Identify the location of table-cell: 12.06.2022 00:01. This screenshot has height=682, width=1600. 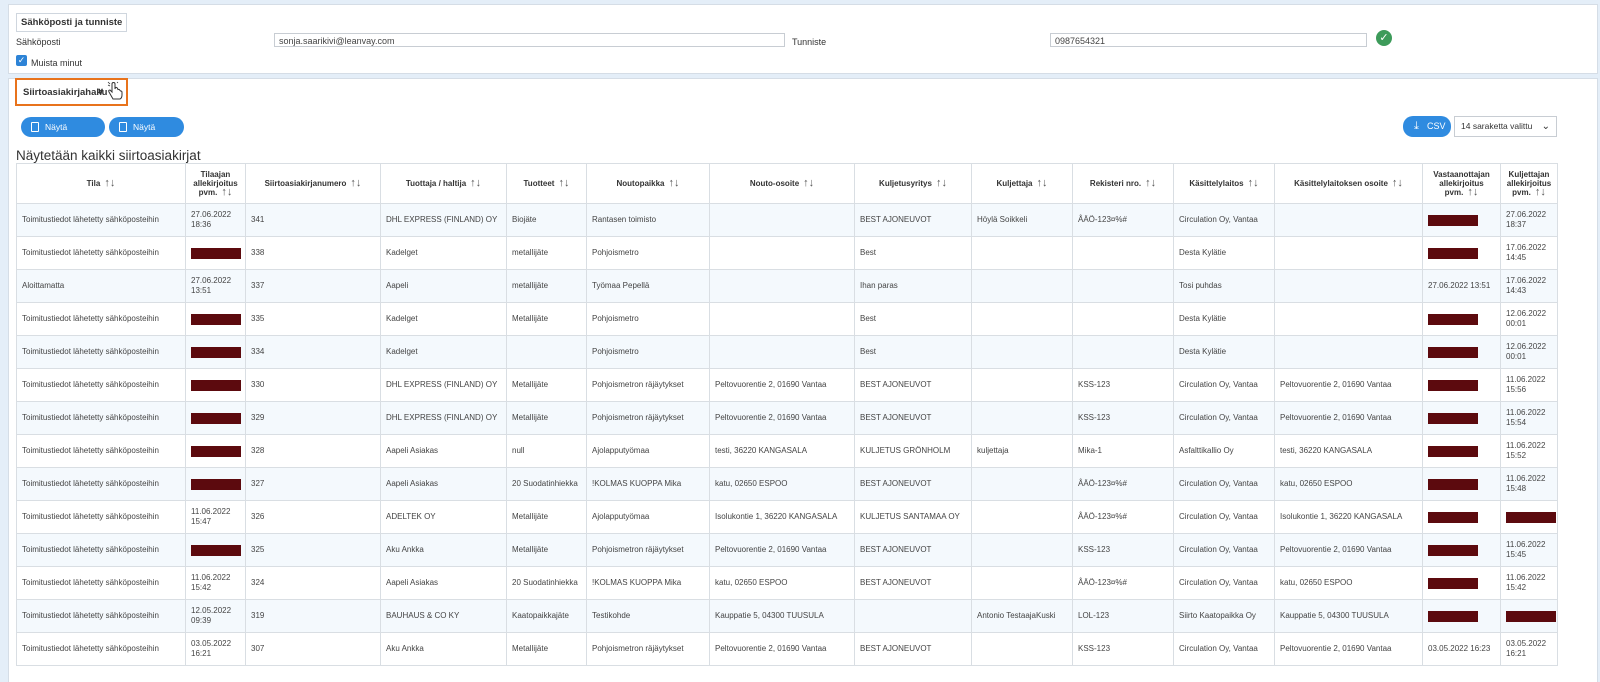
(1529, 319).